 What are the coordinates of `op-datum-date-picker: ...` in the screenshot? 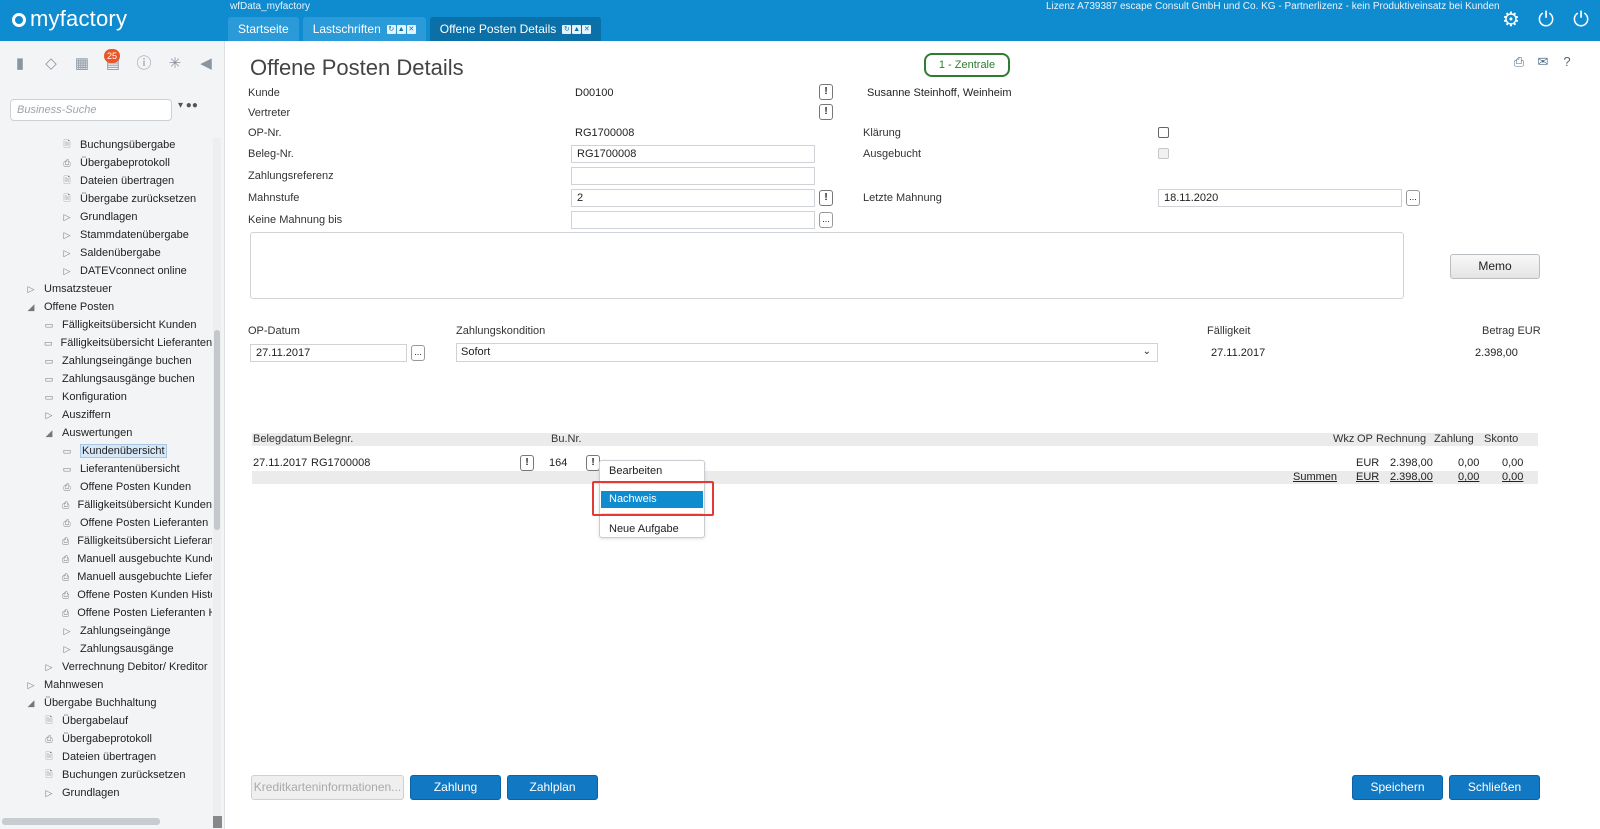 It's located at (418, 353).